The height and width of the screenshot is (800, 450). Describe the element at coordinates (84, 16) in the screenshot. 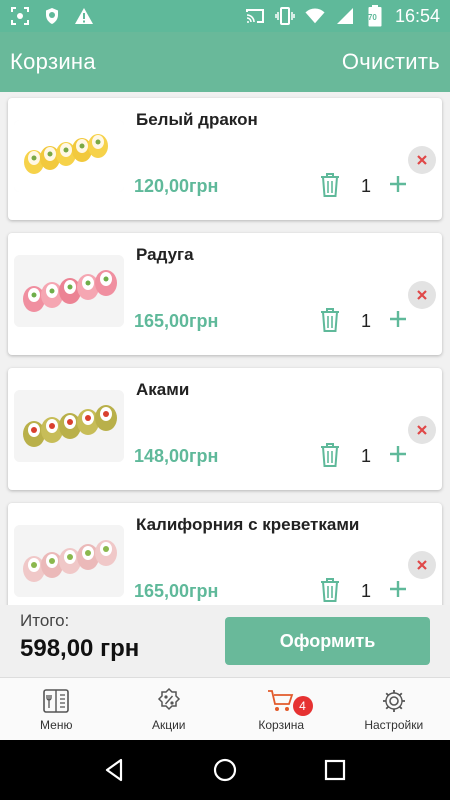

I see `warning-icon` at that location.